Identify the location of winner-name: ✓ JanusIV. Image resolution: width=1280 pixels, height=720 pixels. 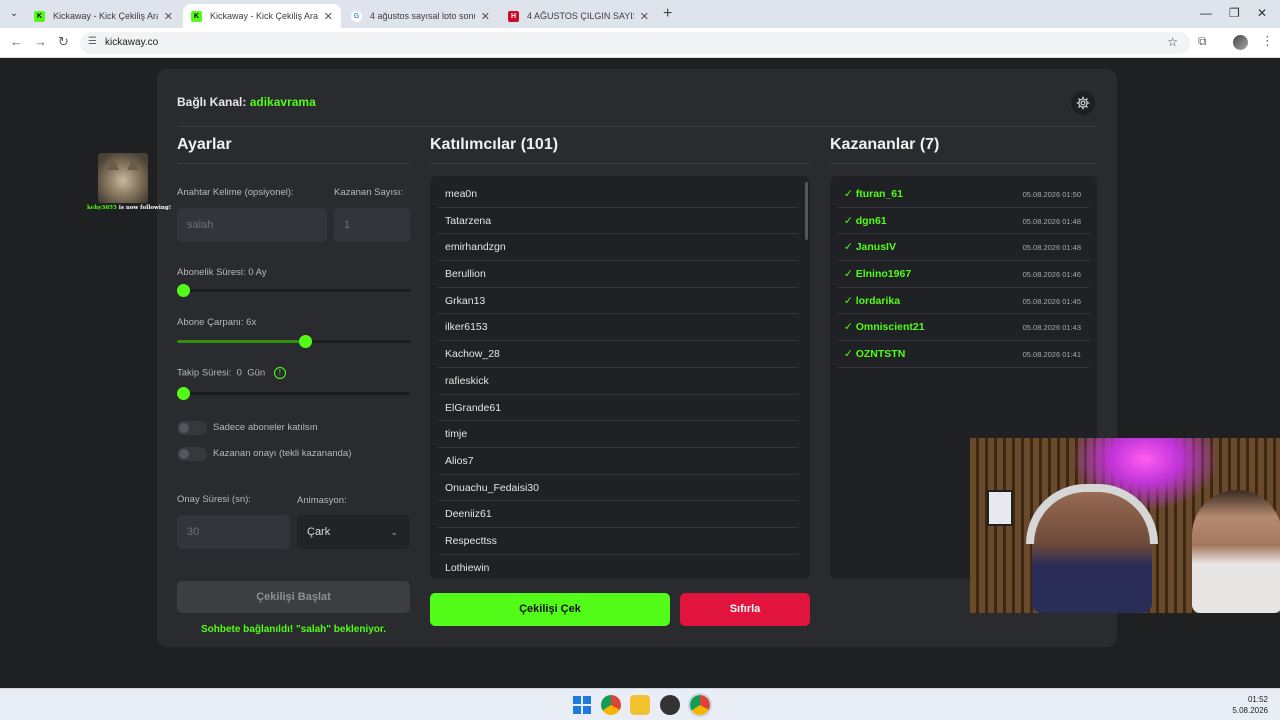
(870, 247).